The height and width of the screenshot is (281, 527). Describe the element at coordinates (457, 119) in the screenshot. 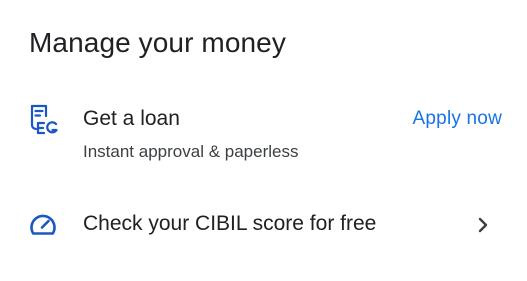

I see `apply-now-link: Apply now` at that location.